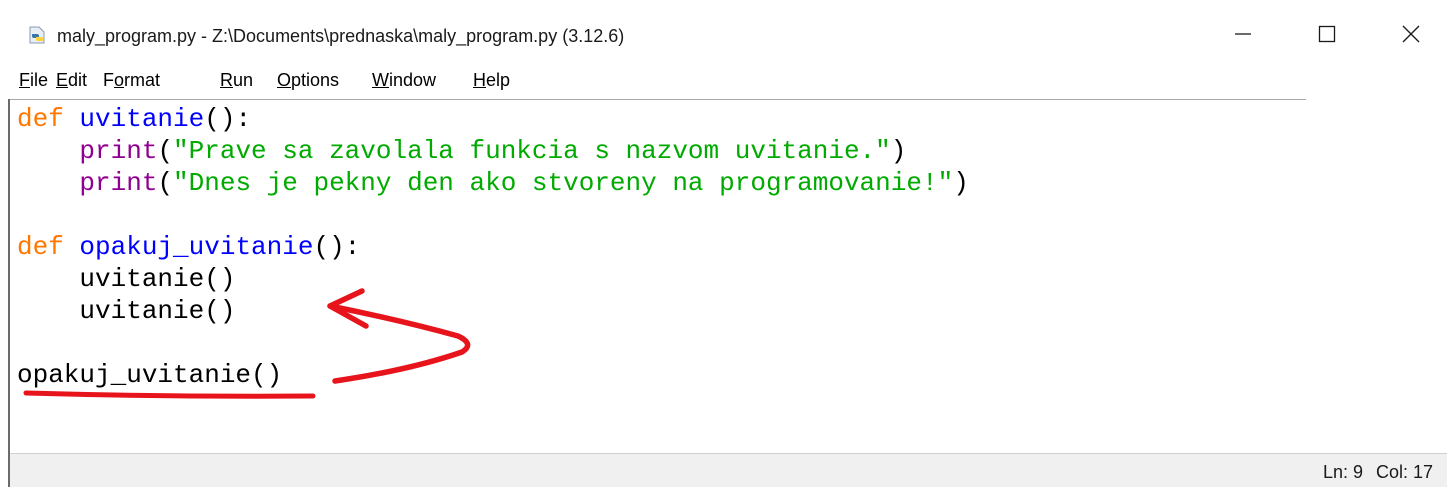 The image size is (1447, 487). What do you see at coordinates (728, 470) in the screenshot?
I see `status-bar: Ln: 9 Col: 17` at bounding box center [728, 470].